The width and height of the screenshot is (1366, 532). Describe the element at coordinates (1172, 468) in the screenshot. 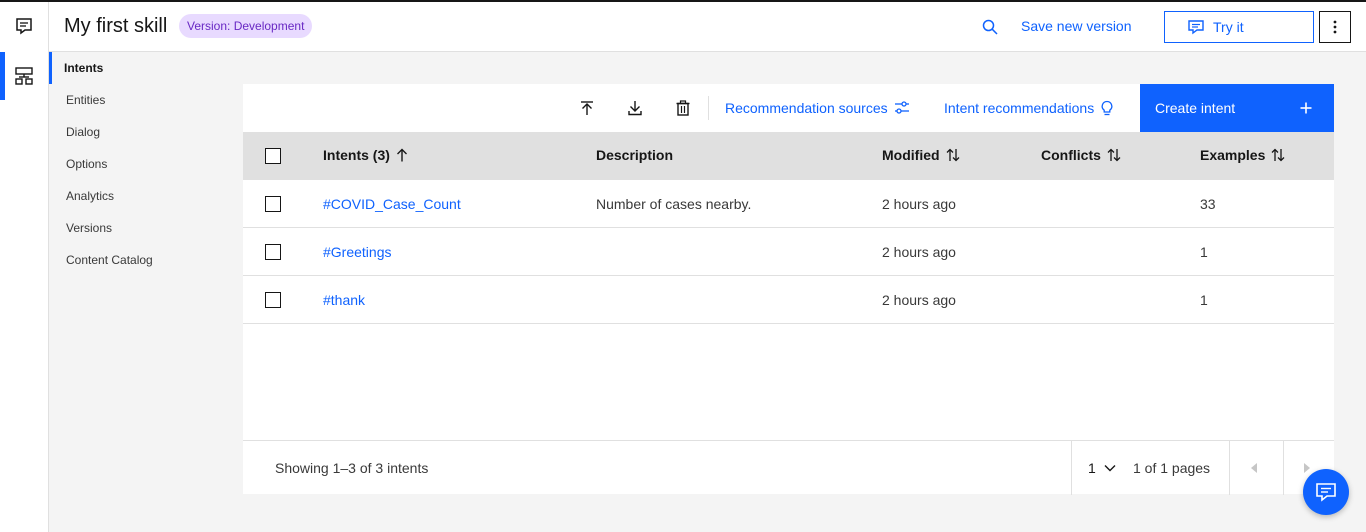

I see `page-count: 1 of 1 pages` at that location.